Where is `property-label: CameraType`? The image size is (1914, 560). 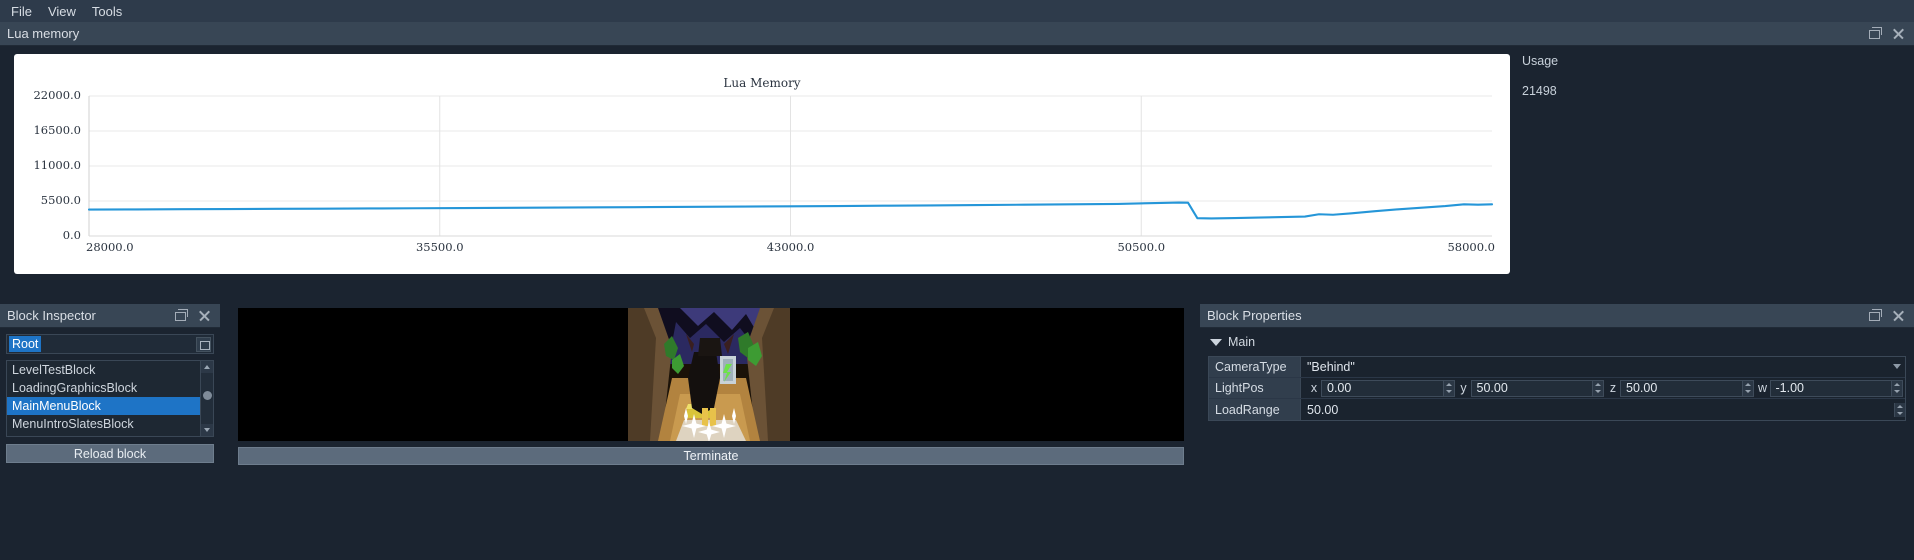 property-label: CameraType is located at coordinates (1255, 367).